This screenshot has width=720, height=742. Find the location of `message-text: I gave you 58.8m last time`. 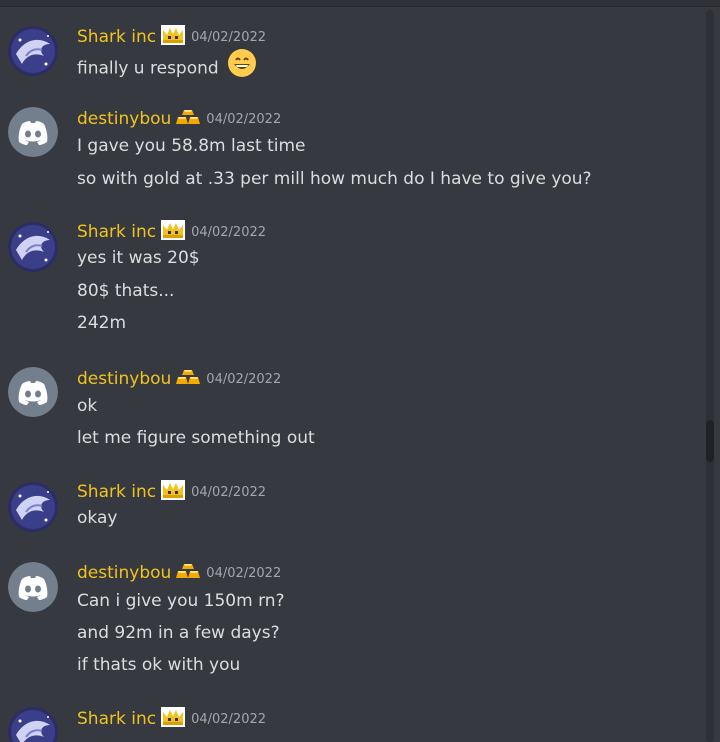

message-text: I gave you 58.8m last time is located at coordinates (191, 146).